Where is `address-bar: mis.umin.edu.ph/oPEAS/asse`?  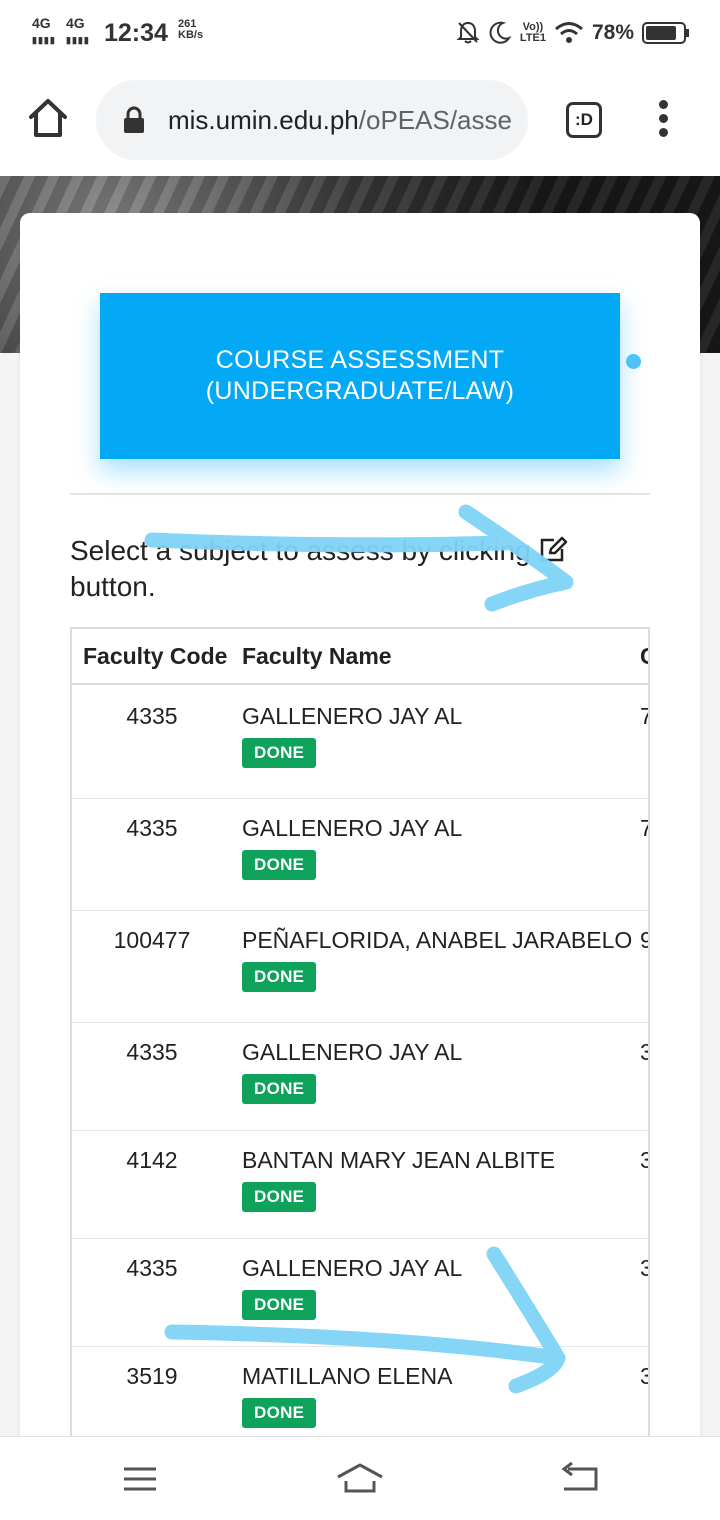
address-bar: mis.umin.edu.ph/oPEAS/asse is located at coordinates (312, 120).